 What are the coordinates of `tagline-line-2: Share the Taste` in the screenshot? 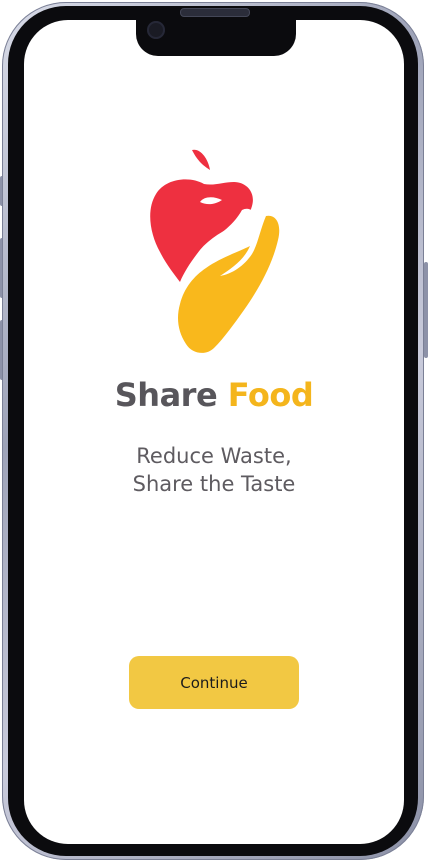 It's located at (214, 484).